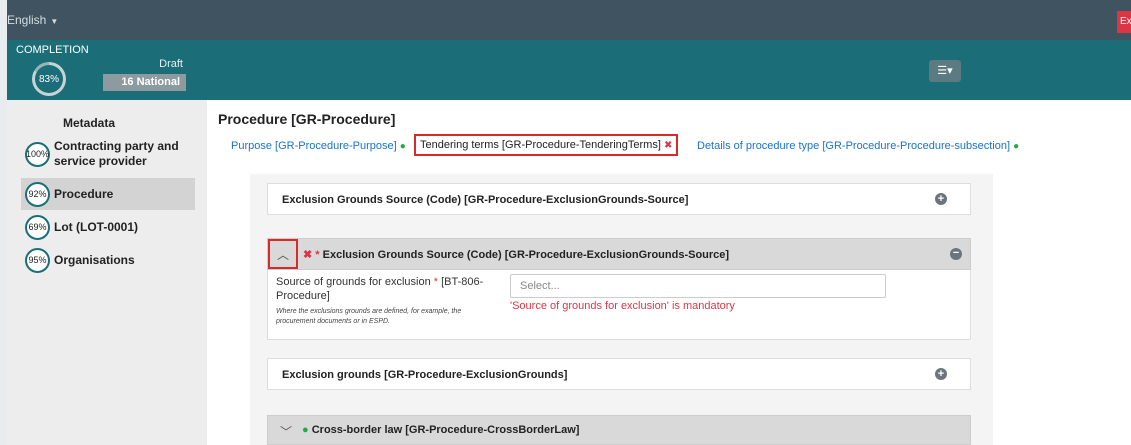 This screenshot has height=445, width=1131. Describe the element at coordinates (52, 50) in the screenshot. I see `completion-label: COMPLETION` at that location.